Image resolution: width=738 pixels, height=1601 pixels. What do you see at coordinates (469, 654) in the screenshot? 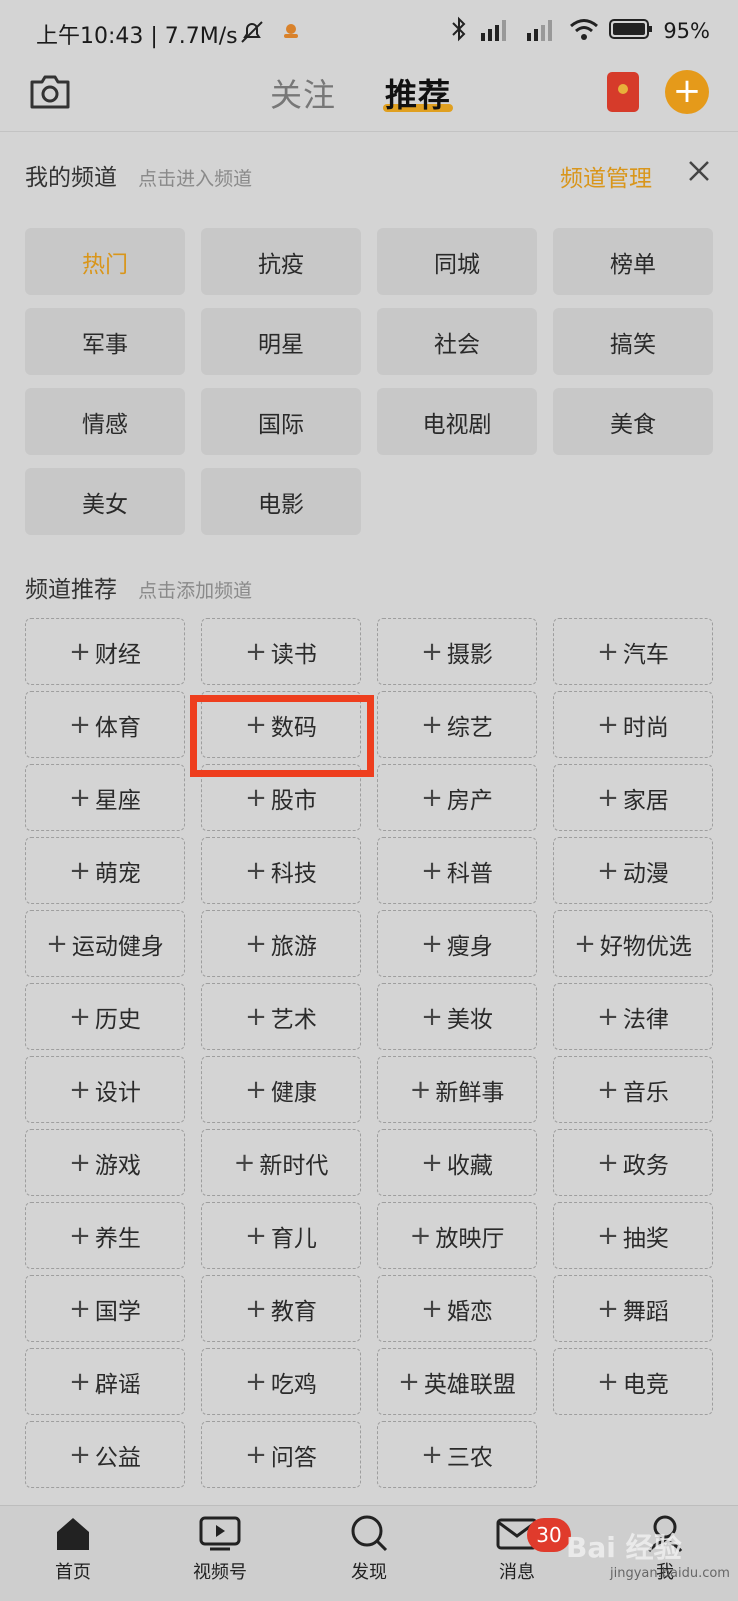
I see `recommended-channel-label: 摄影` at bounding box center [469, 654].